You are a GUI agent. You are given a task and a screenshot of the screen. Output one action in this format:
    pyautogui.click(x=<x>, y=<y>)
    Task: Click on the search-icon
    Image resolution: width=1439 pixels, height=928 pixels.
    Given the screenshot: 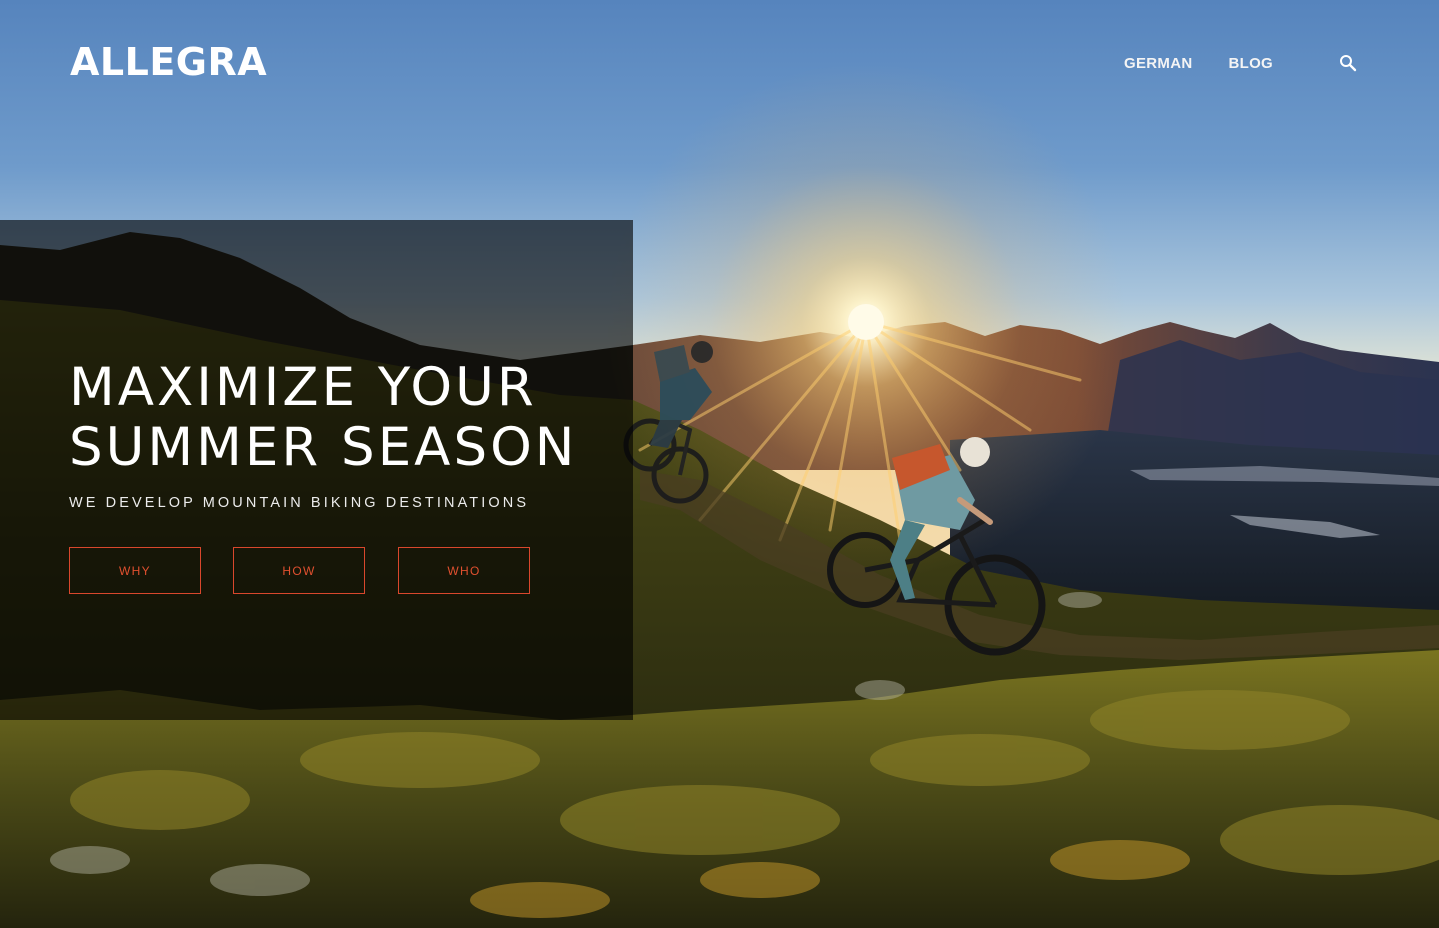 What is the action you would take?
    pyautogui.click(x=1348, y=63)
    